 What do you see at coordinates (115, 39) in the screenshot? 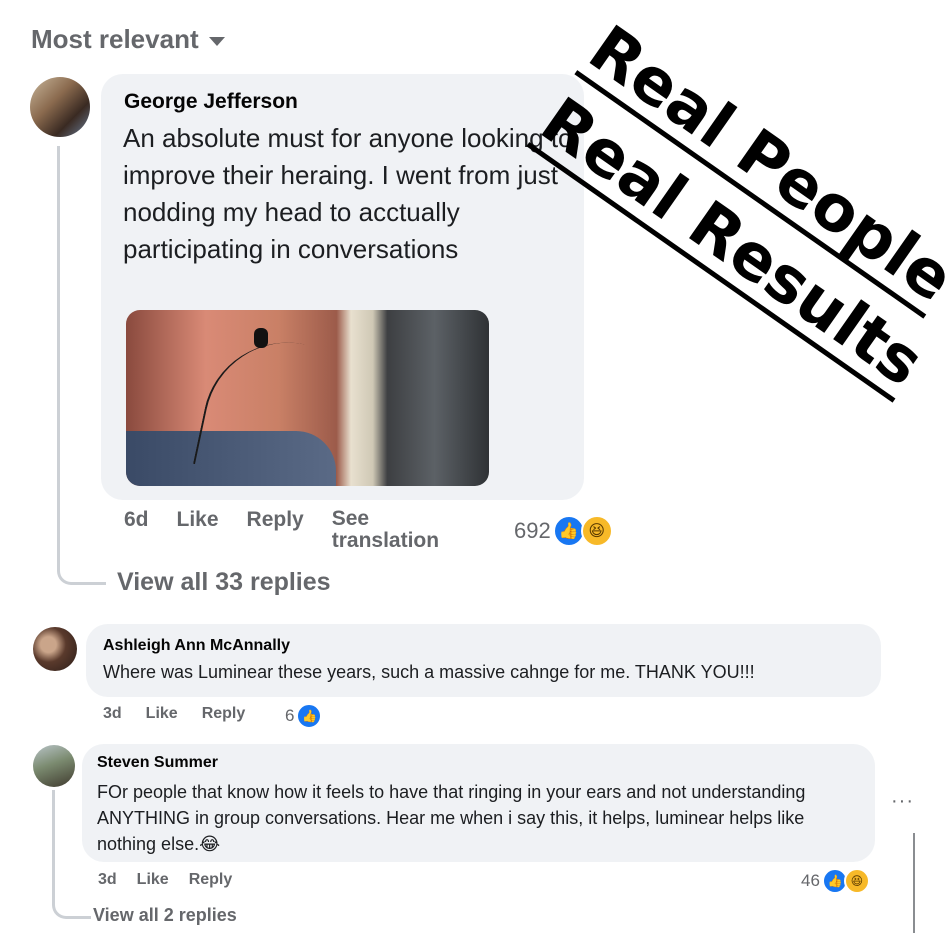
I see `sort-label: Most relevant` at bounding box center [115, 39].